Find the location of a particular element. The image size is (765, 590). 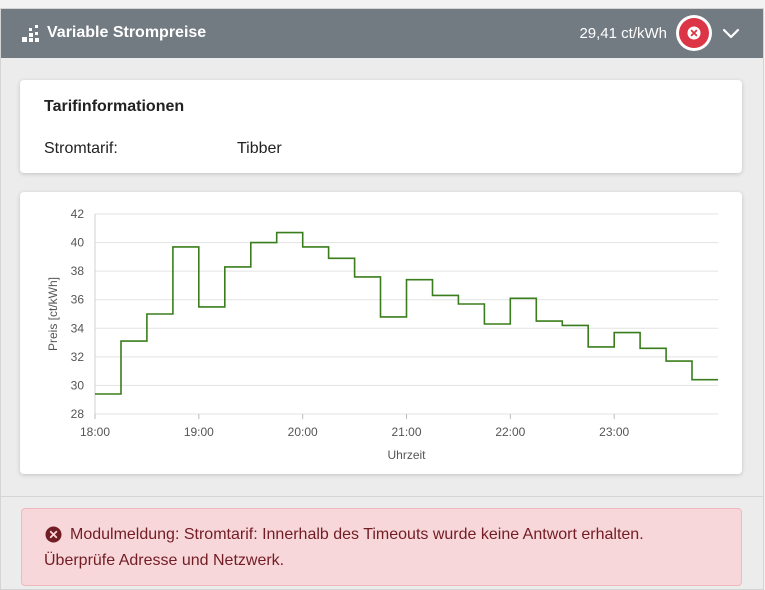

current-price: 29,41 ct/kWh is located at coordinates (623, 33).